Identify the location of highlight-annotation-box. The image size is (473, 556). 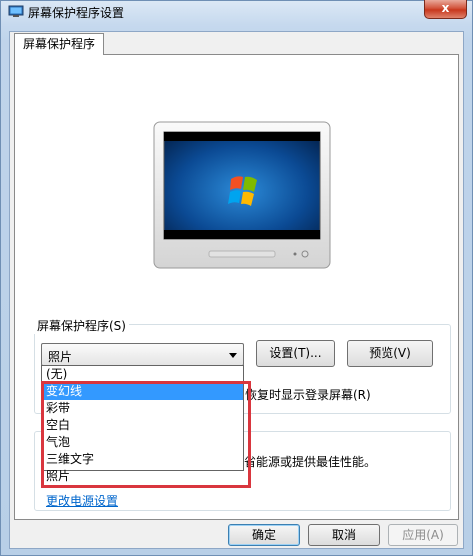
(146, 434).